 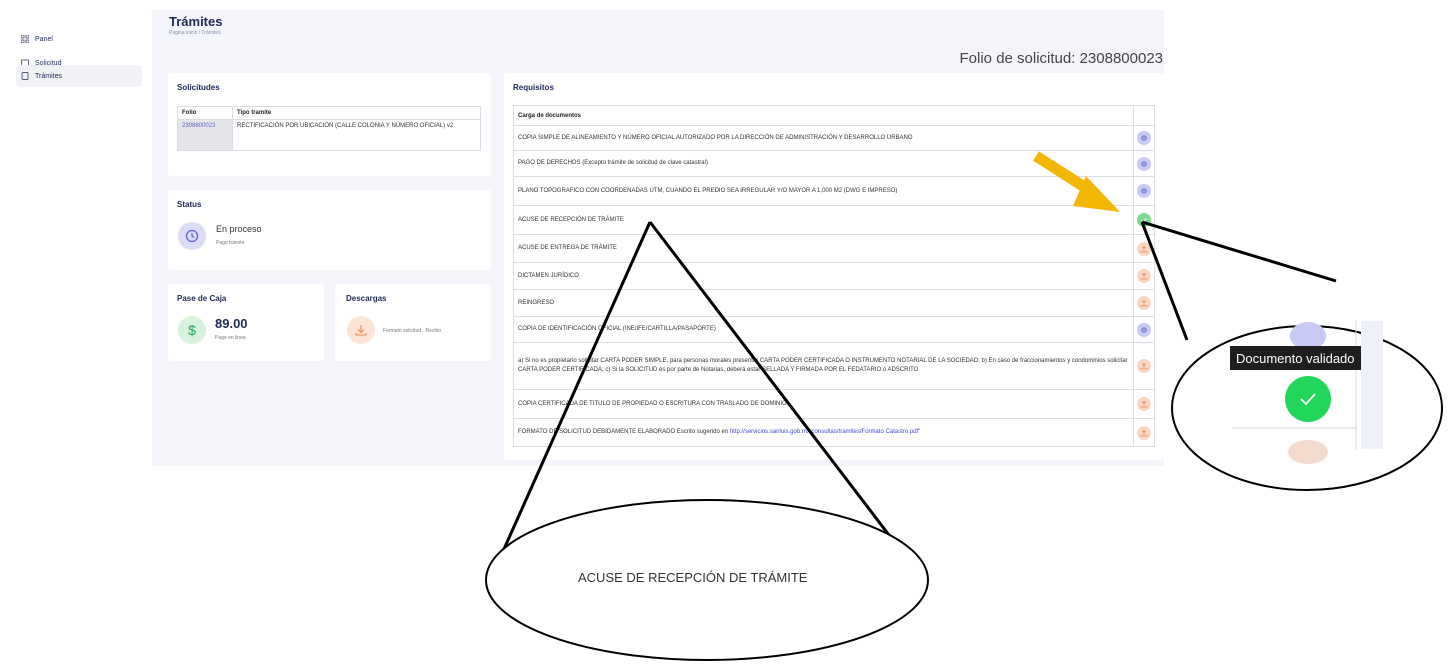 What do you see at coordinates (693, 577) in the screenshot?
I see `zoom-label: ACUSE DE RECEPCIÓN DE TRÁMITE` at bounding box center [693, 577].